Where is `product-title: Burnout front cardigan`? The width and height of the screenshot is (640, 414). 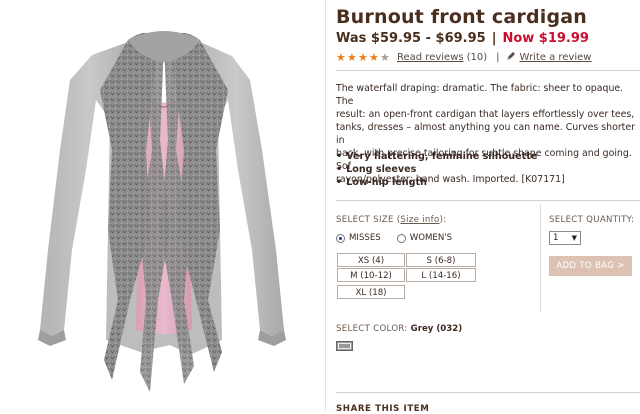 product-title: Burnout front cardigan is located at coordinates (462, 17).